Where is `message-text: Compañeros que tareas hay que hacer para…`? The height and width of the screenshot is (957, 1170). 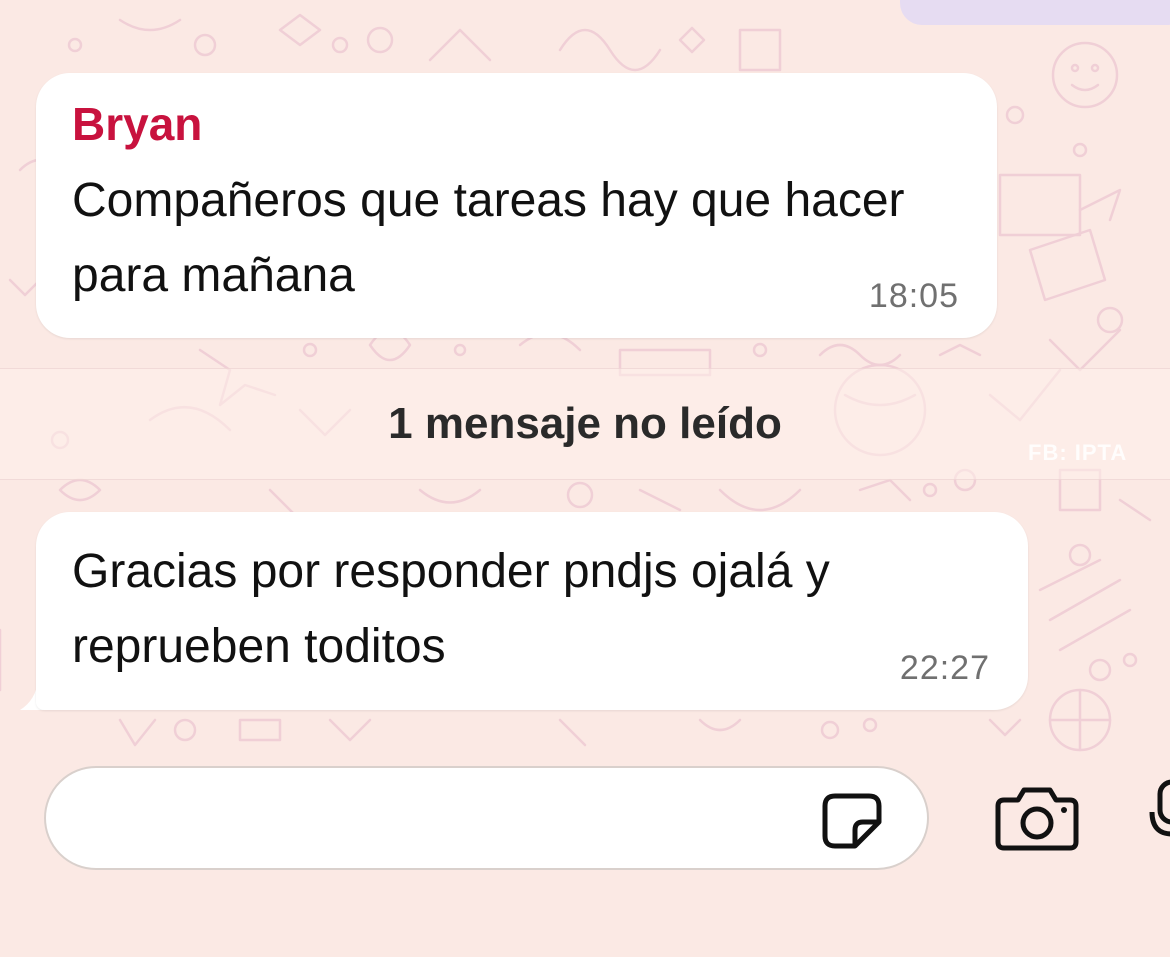 message-text: Compañeros que tareas hay que hacer para… is located at coordinates (488, 238).